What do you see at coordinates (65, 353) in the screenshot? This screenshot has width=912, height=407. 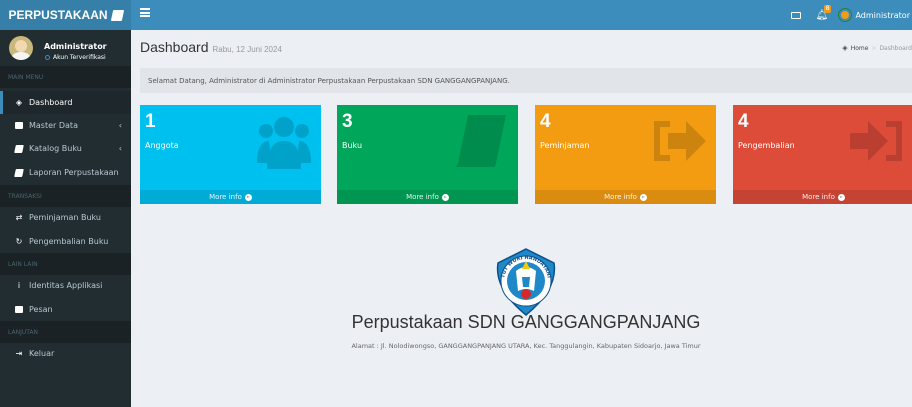 I see `sidebar-item-keluar: ⇥ Keluar` at bounding box center [65, 353].